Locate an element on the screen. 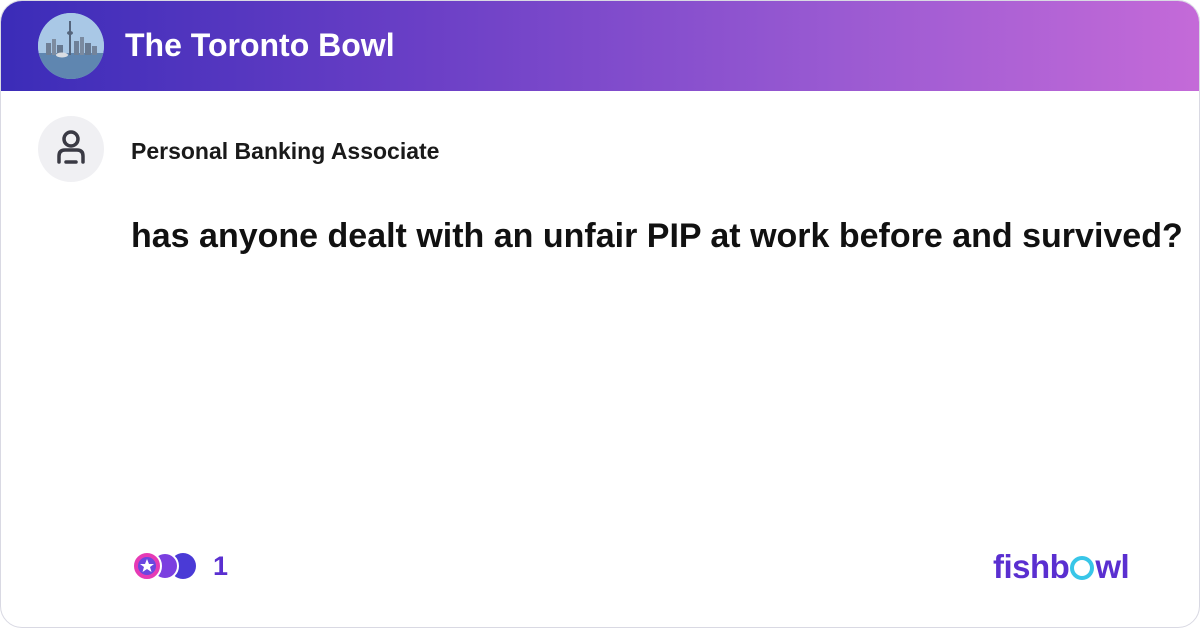  user-icon is located at coordinates (71, 147).